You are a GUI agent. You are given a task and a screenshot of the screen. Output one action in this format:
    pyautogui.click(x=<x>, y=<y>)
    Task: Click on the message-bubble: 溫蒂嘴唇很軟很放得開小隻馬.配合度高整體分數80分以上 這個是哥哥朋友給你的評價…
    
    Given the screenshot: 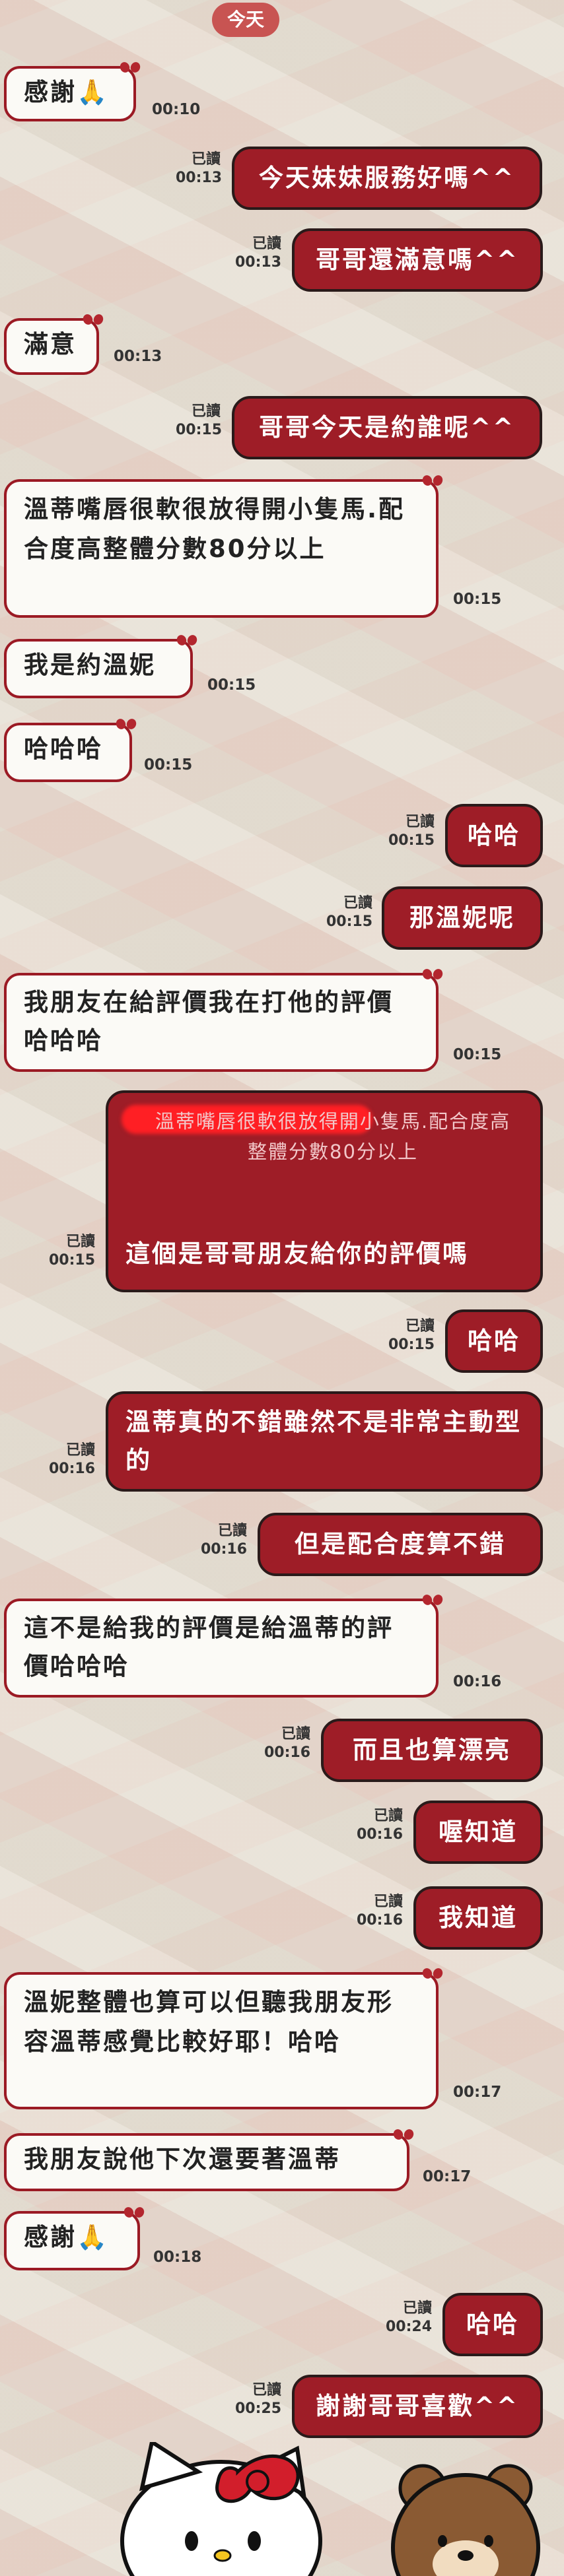 What is the action you would take?
    pyautogui.click(x=324, y=1191)
    